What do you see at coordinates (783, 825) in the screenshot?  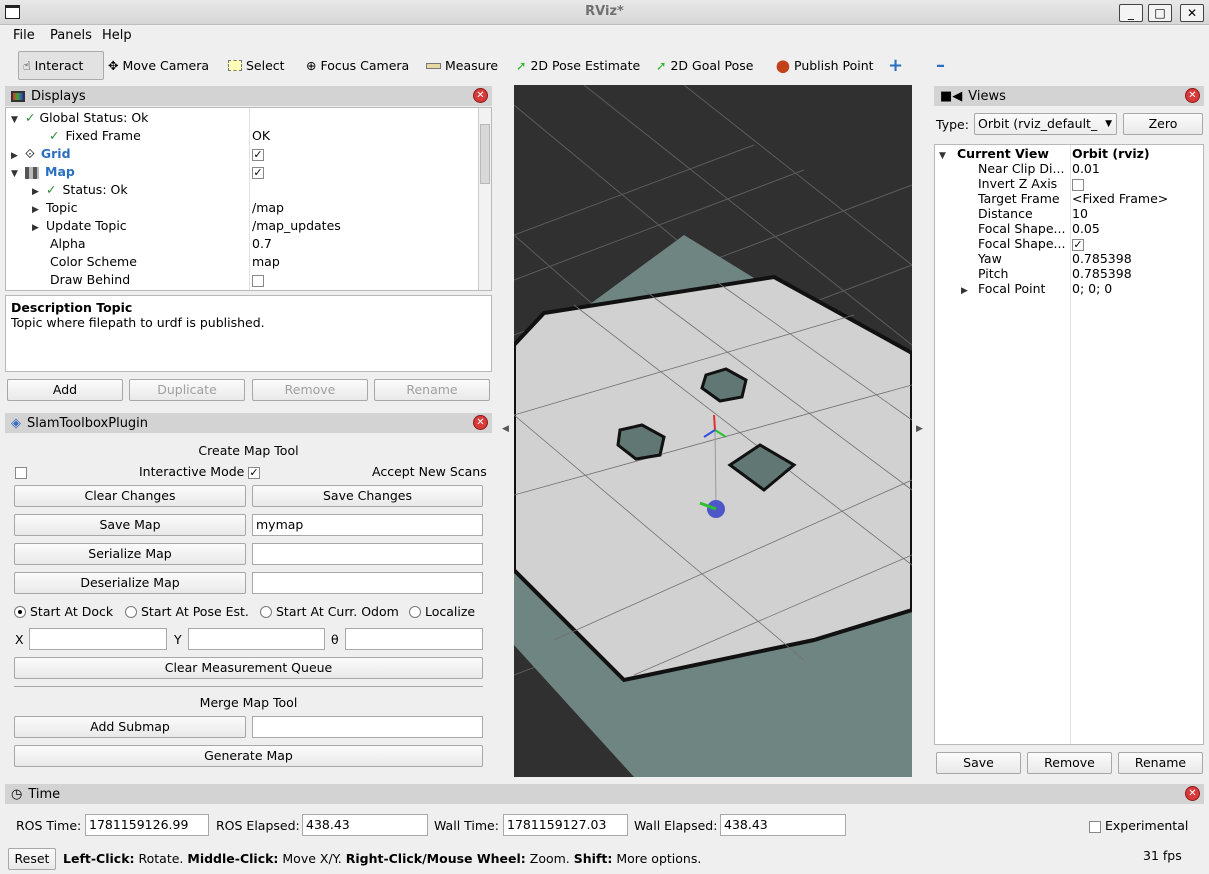 I see `wall-elapsed-field: 438.43` at bounding box center [783, 825].